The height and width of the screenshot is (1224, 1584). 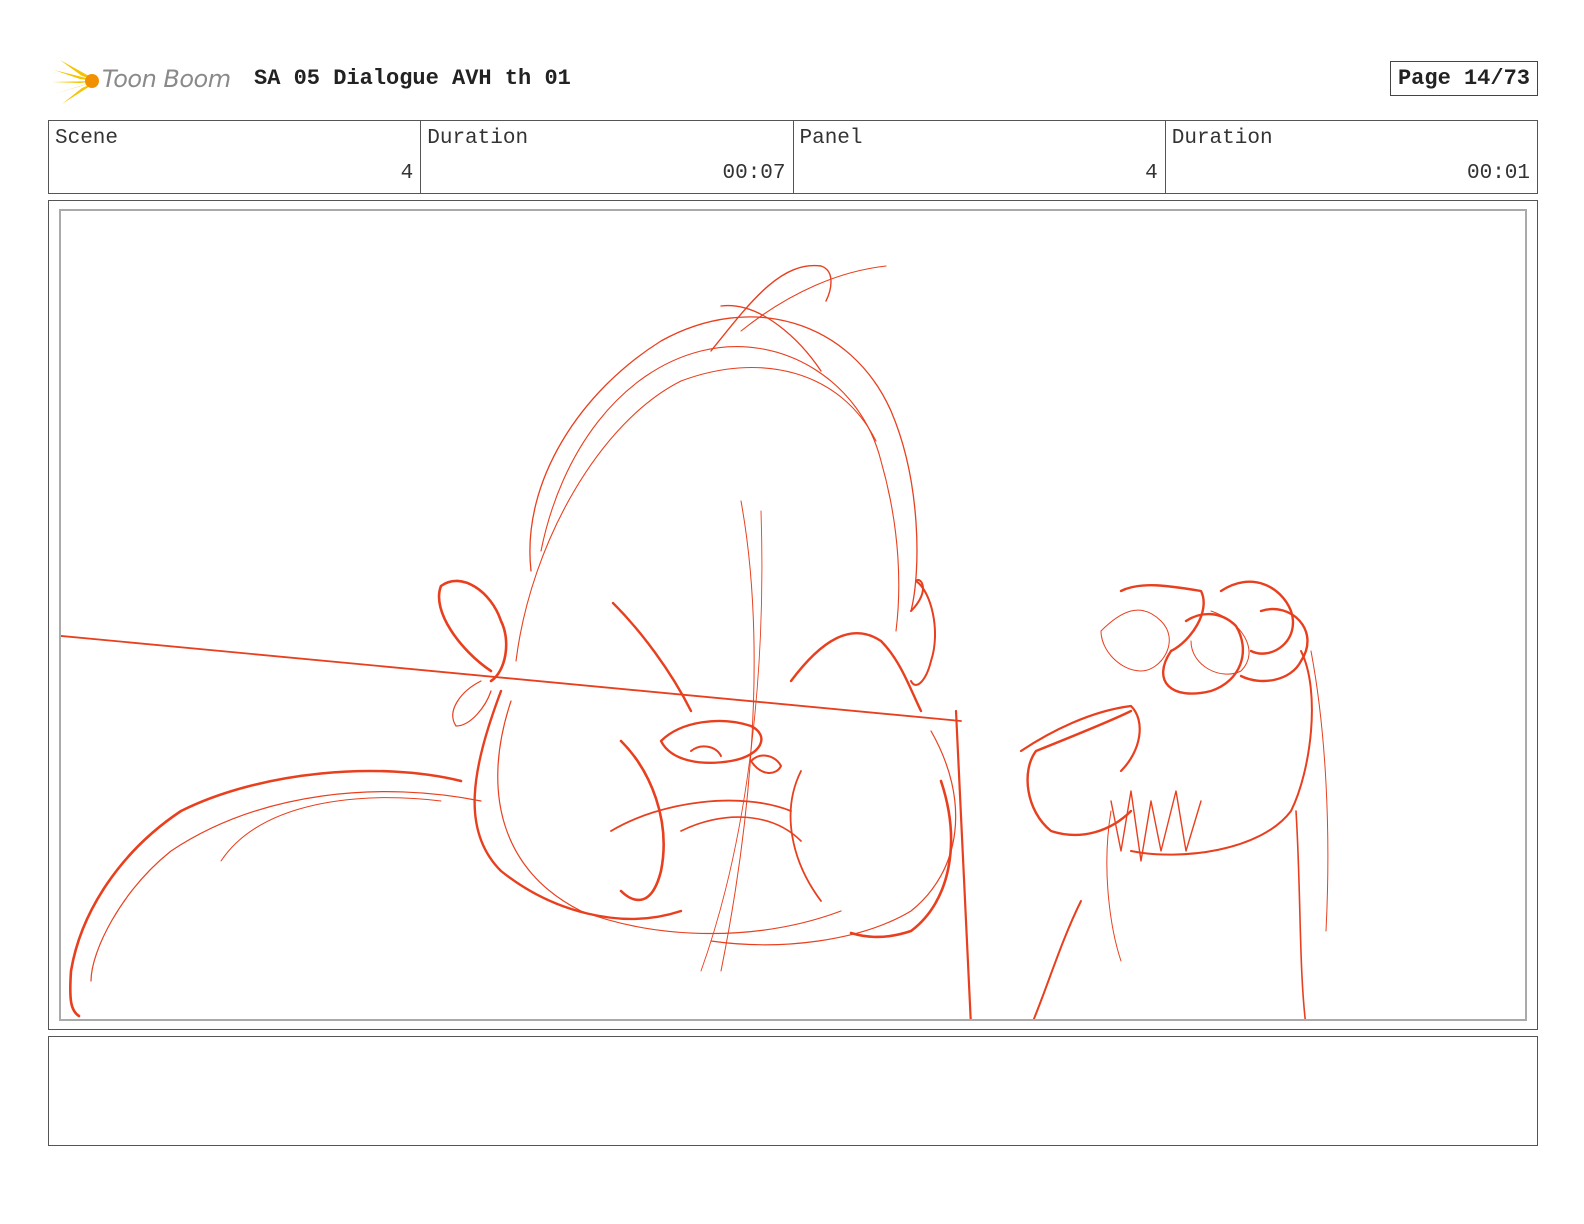 What do you see at coordinates (711, 741) in the screenshot?
I see `sketch-eye-left` at bounding box center [711, 741].